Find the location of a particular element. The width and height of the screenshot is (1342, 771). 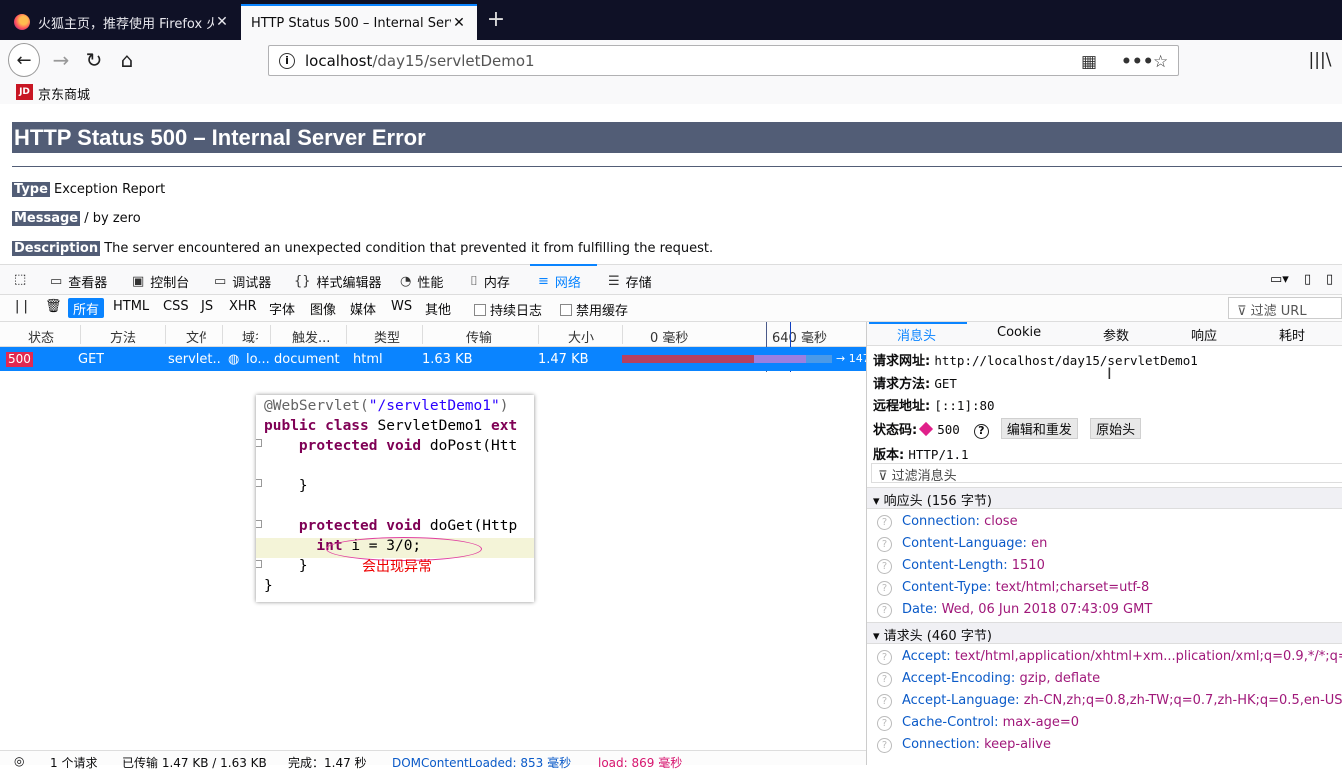

col-type: 类型 is located at coordinates (387, 336).